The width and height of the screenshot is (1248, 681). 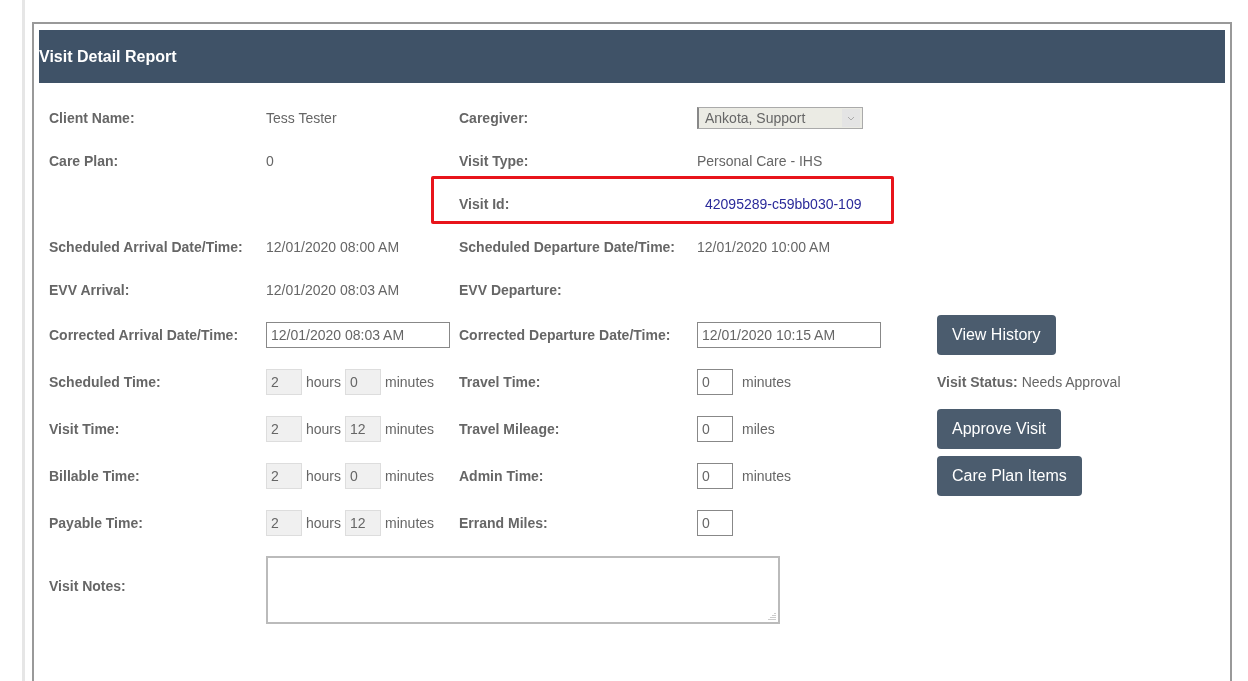 I want to click on field-label: Corrected Departure Date/Time:, so click(x=565, y=334).